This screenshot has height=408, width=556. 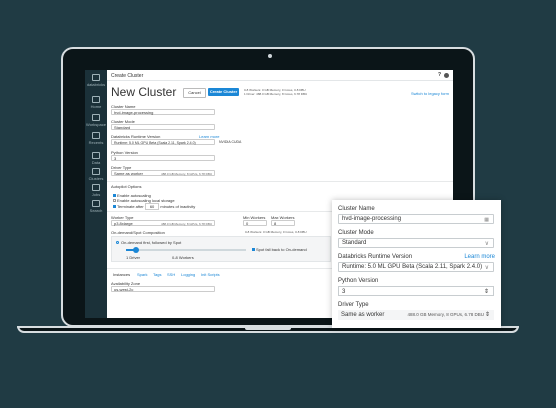 What do you see at coordinates (354, 243) in the screenshot?
I see `zoom-cluster-mode-value: Standard` at bounding box center [354, 243].